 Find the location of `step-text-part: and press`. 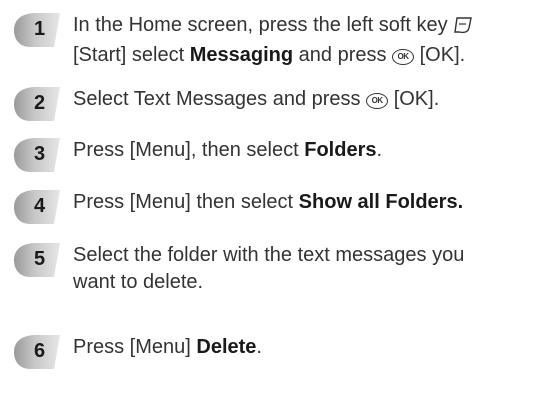

step-text-part: and press is located at coordinates (342, 55).